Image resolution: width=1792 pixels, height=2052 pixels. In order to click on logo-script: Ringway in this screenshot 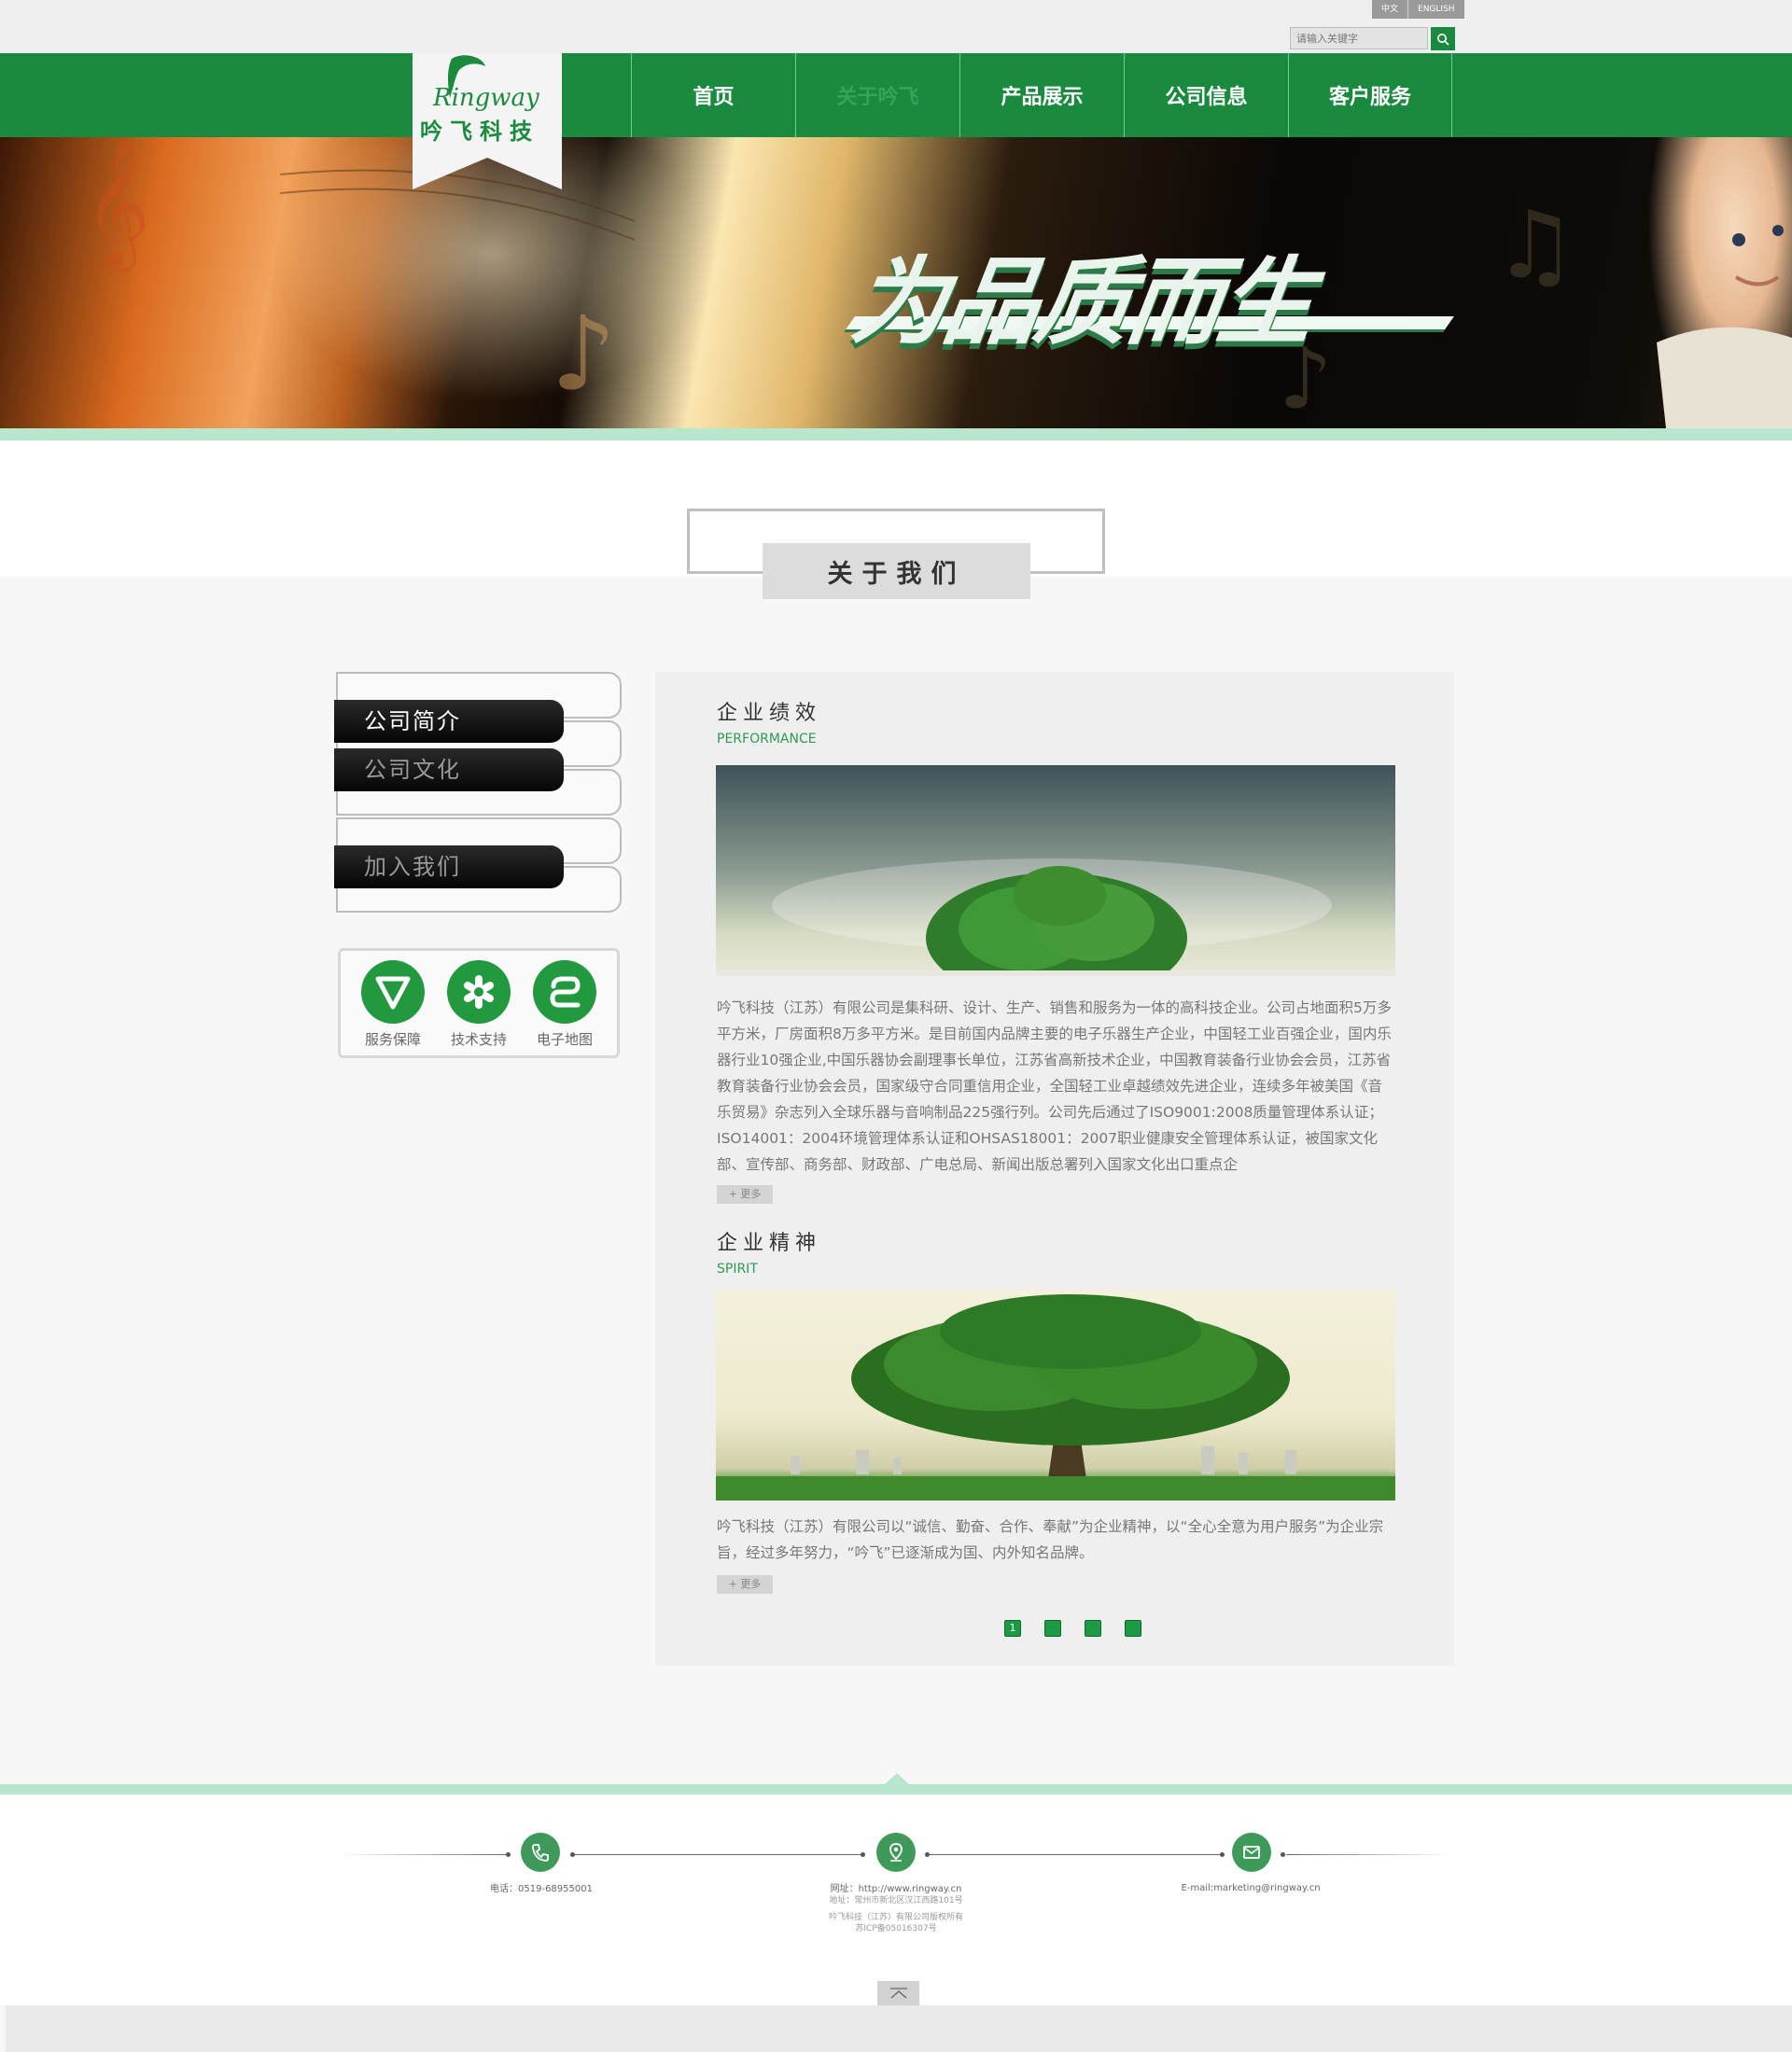, I will do `click(485, 98)`.